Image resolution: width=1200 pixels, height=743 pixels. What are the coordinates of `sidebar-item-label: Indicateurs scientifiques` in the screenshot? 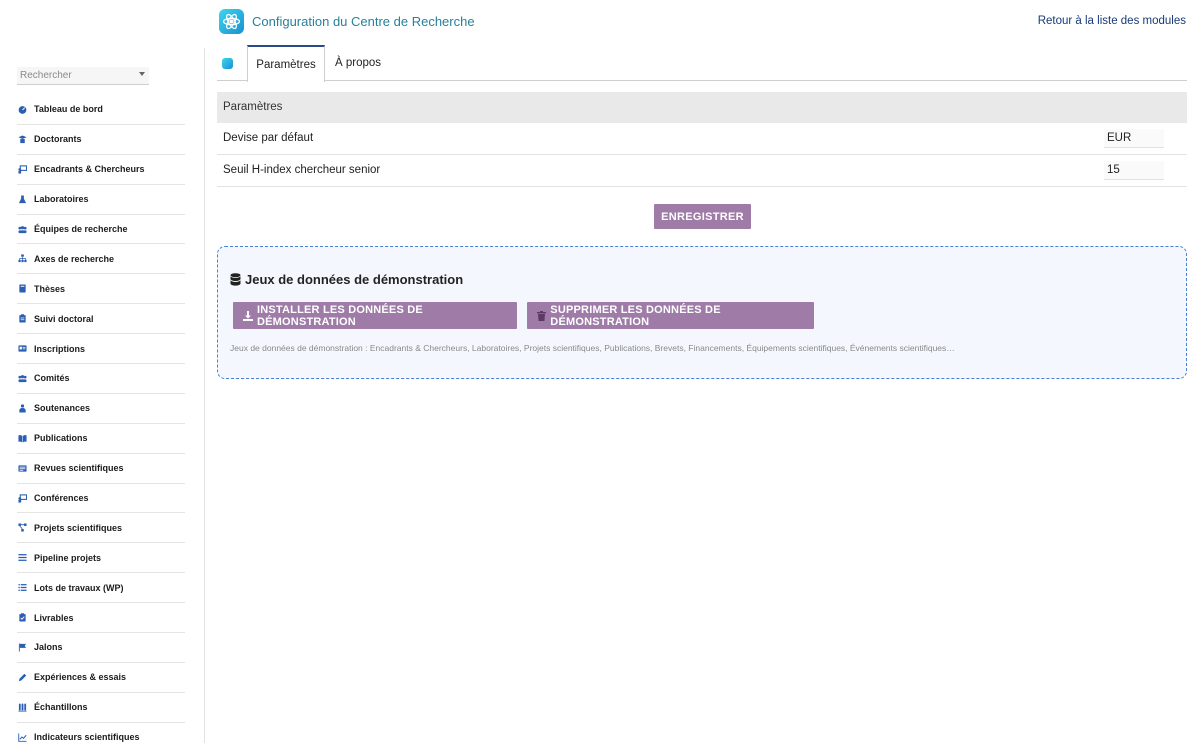 It's located at (87, 737).